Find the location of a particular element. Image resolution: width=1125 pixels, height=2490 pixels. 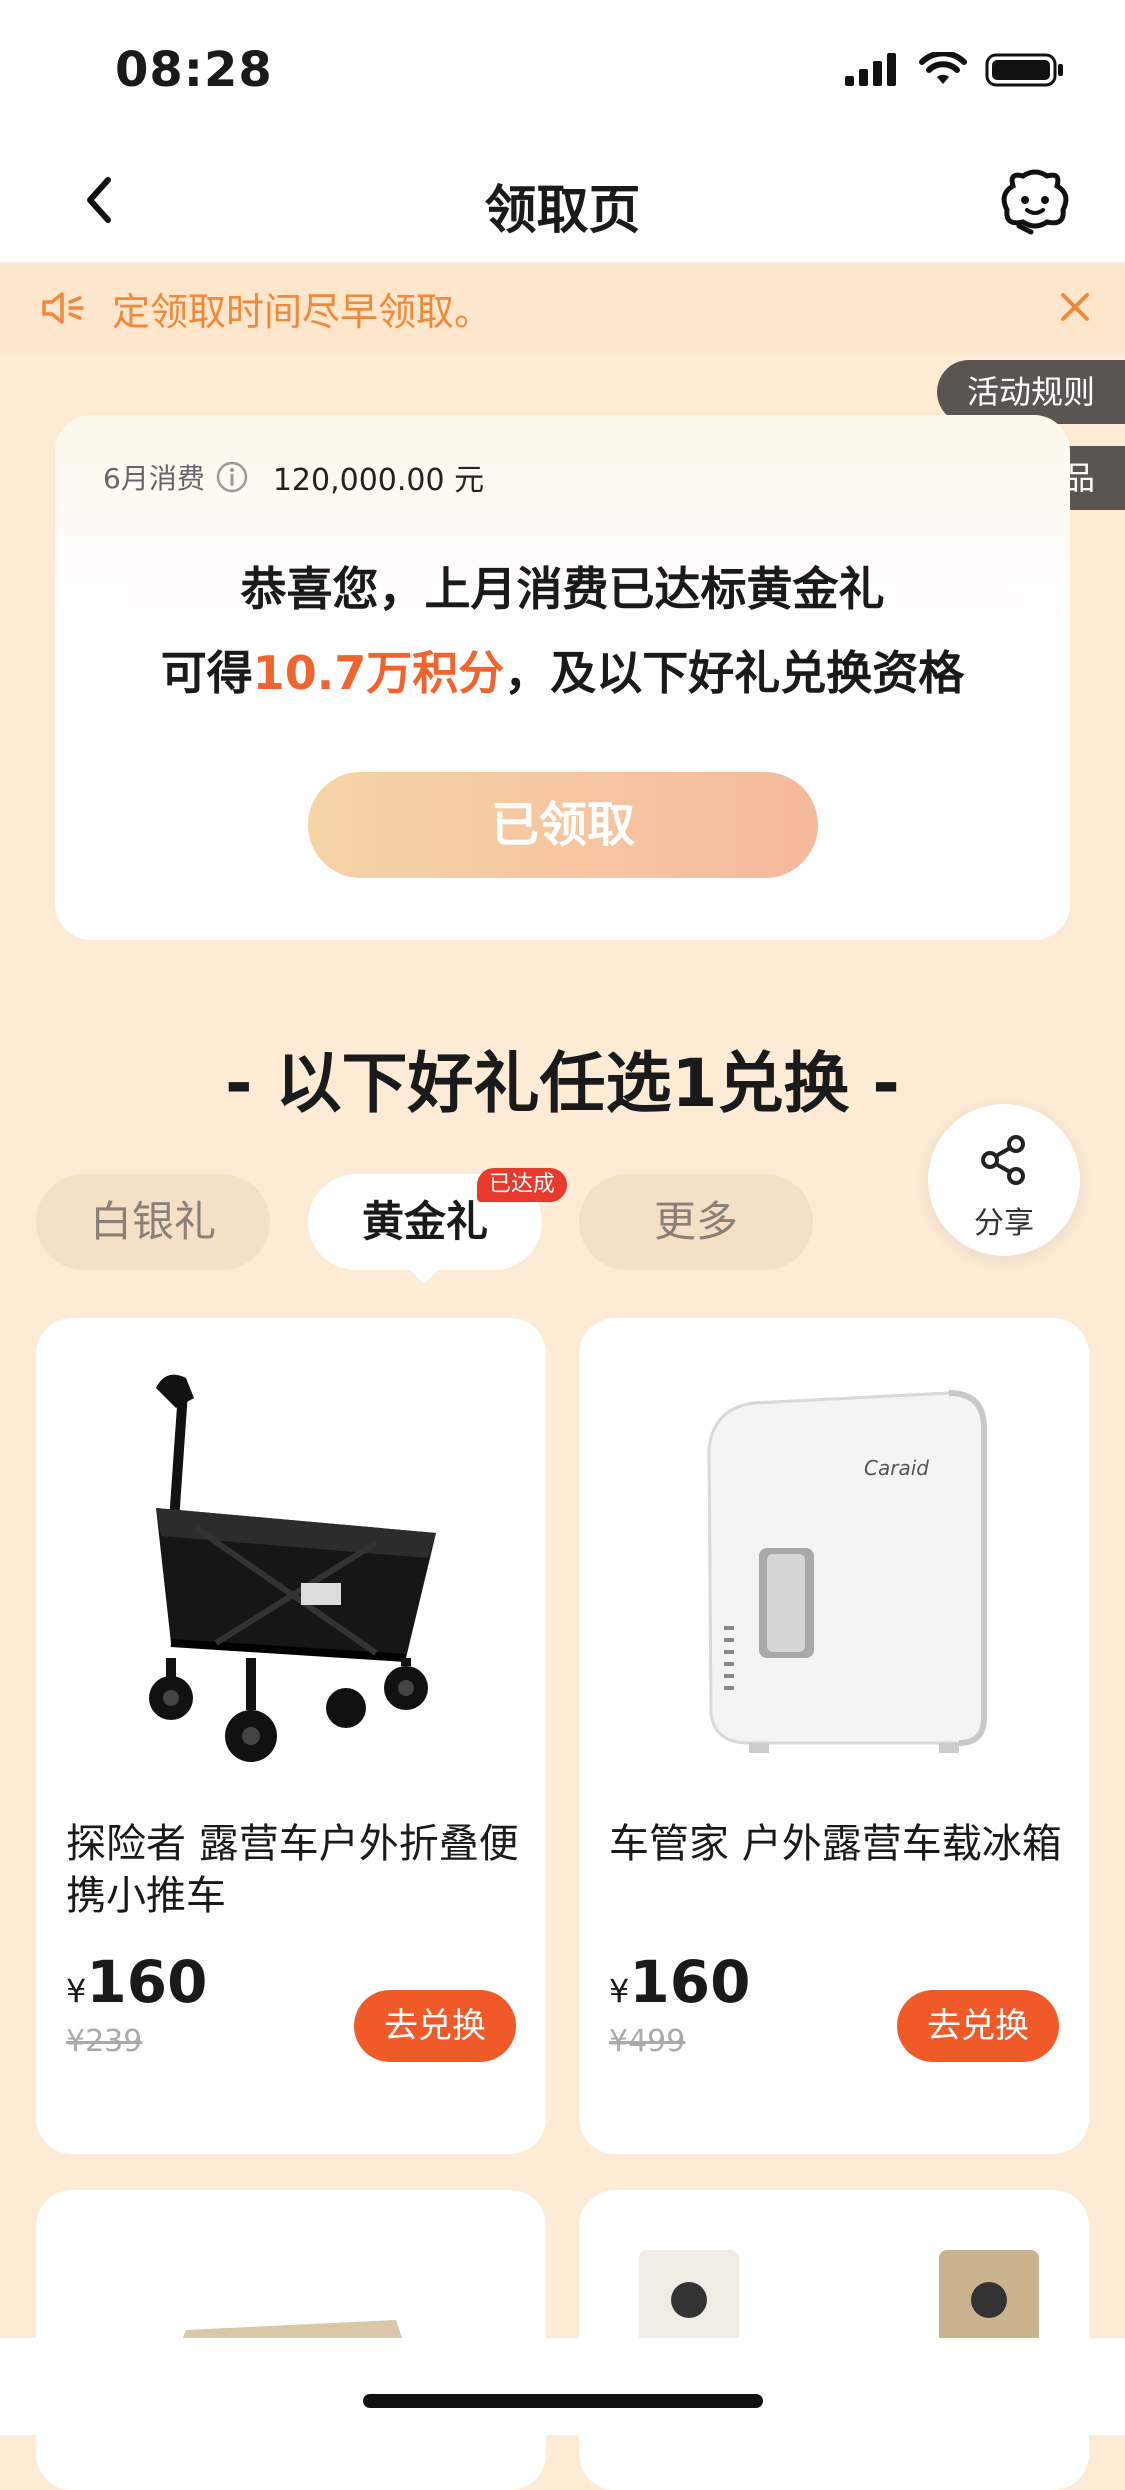

tab-silver: 白银礼 is located at coordinates (153, 1222).